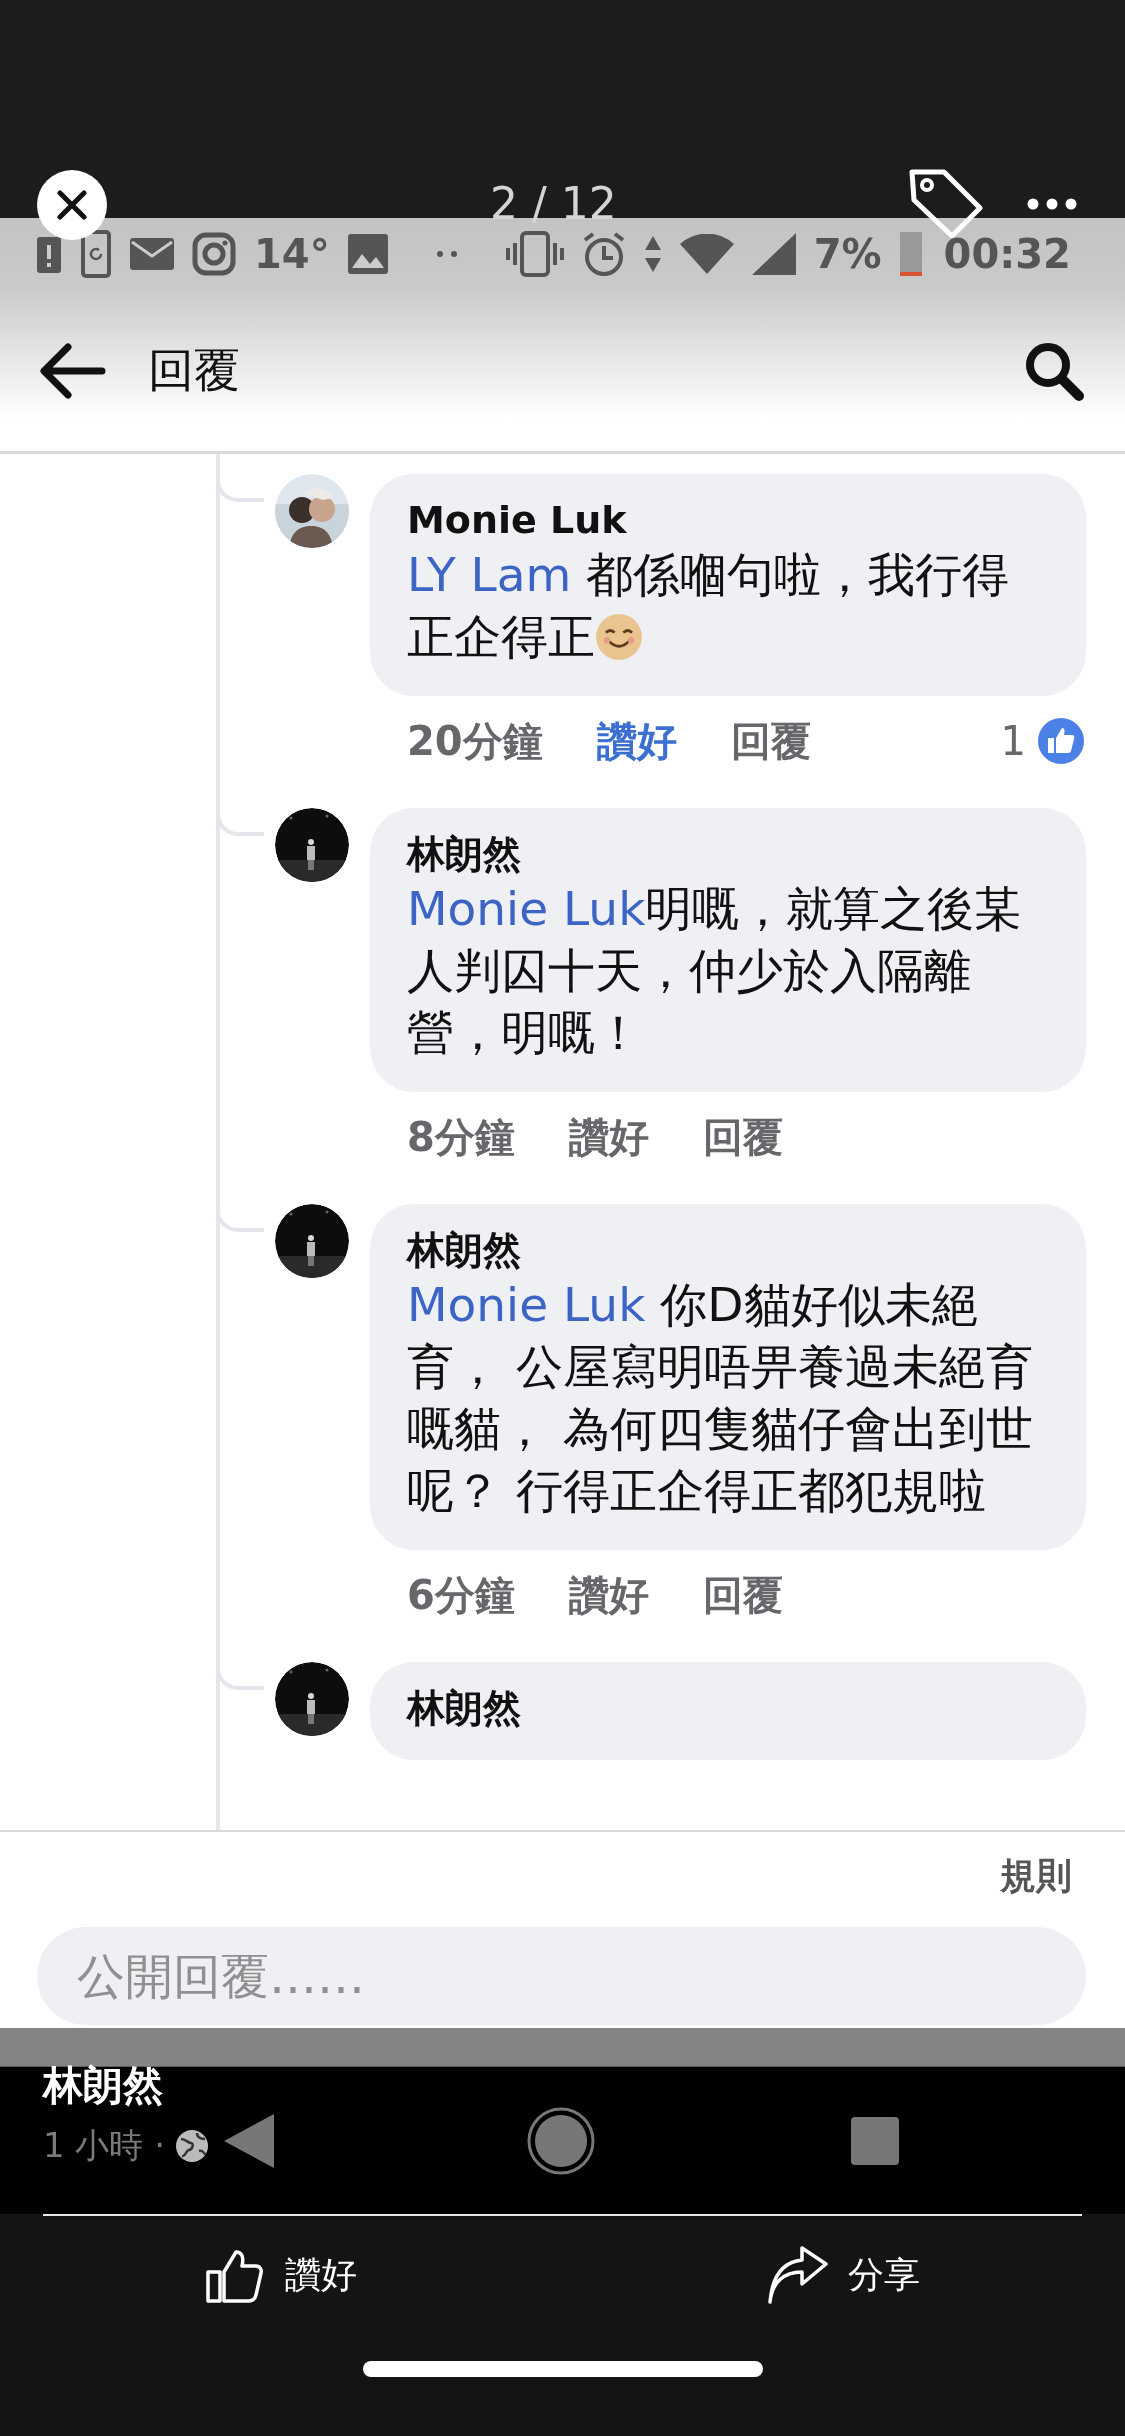 The image size is (1125, 2436). What do you see at coordinates (843, 2275) in the screenshot?
I see `share-button: 分享` at bounding box center [843, 2275].